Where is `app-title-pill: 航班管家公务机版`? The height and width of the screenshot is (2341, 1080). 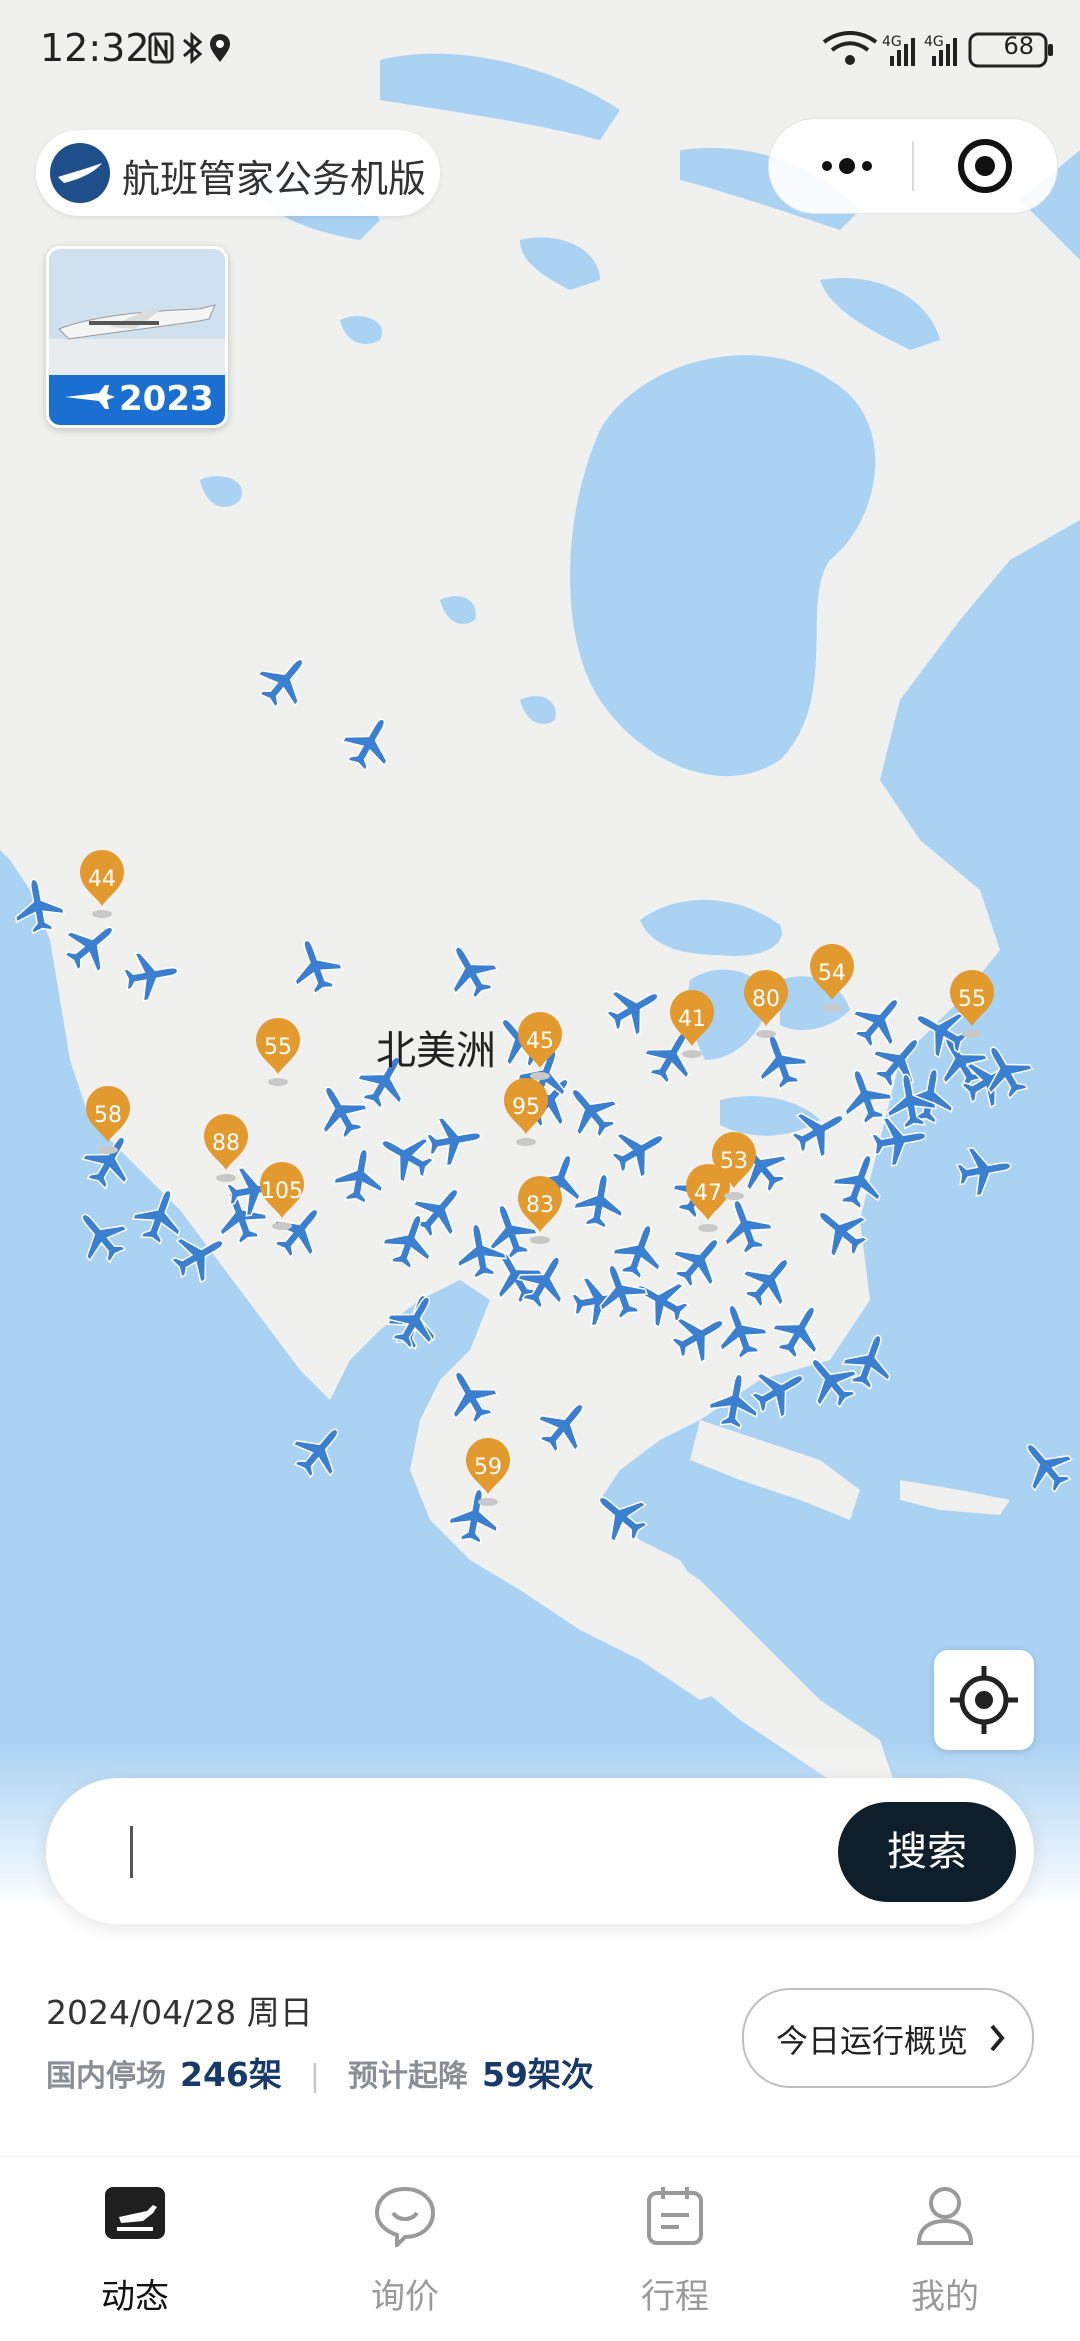 app-title-pill: 航班管家公务机版 is located at coordinates (238, 173).